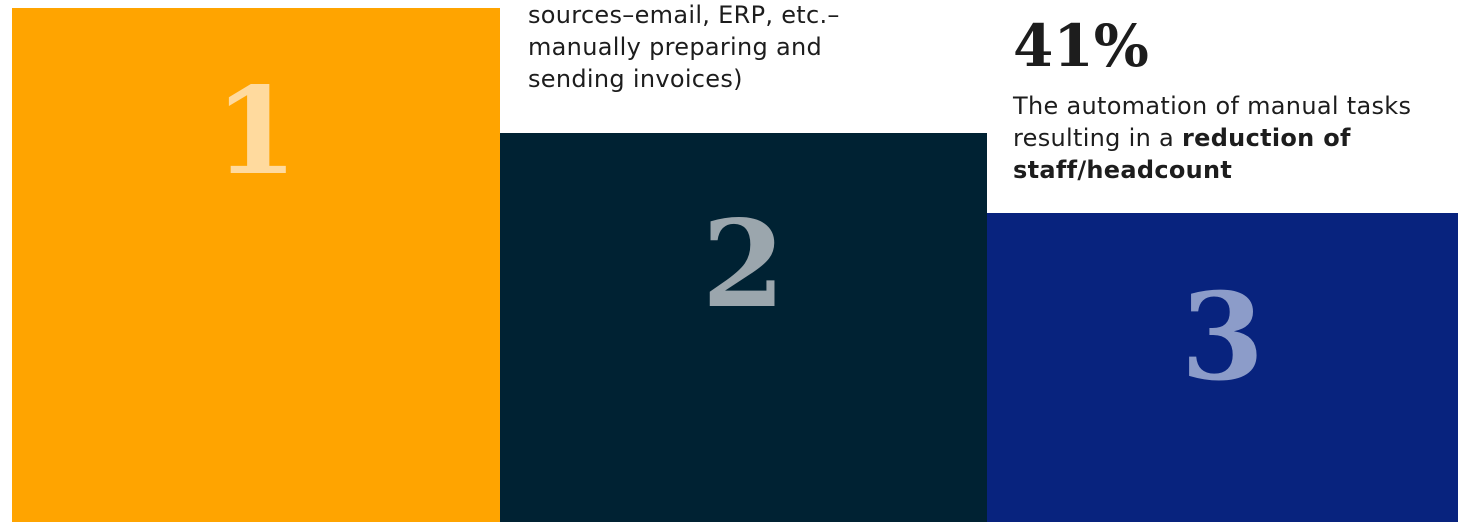 This screenshot has width=1458, height=522. Describe the element at coordinates (635, 79) in the screenshot. I see `step-2-text-line: sending invoices)` at that location.